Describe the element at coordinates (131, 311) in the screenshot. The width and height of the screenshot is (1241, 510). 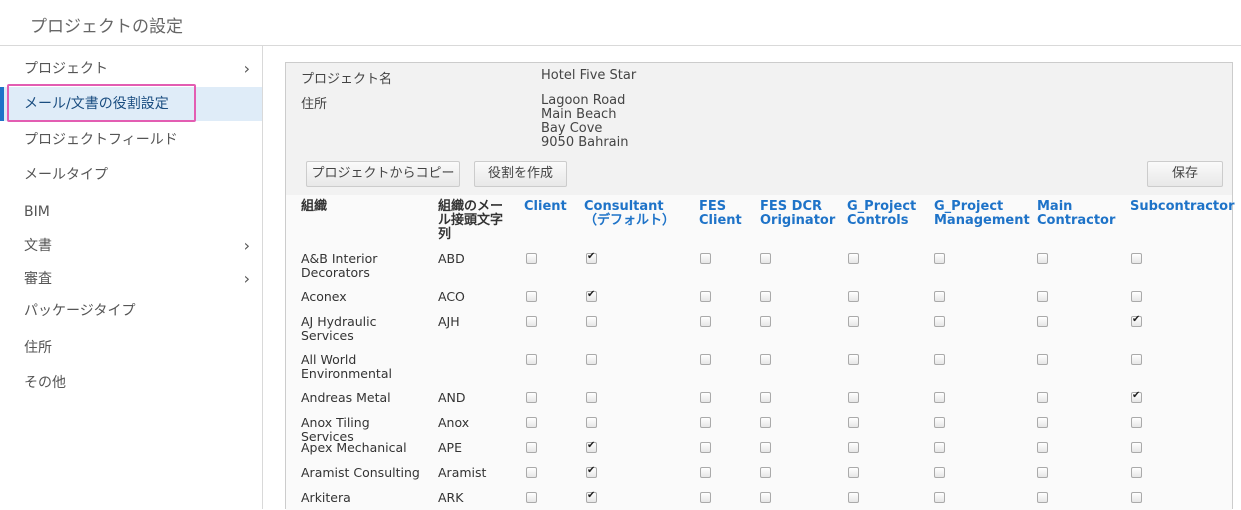
I see `sidebar-item-package-types: パッケージタイプ` at that location.